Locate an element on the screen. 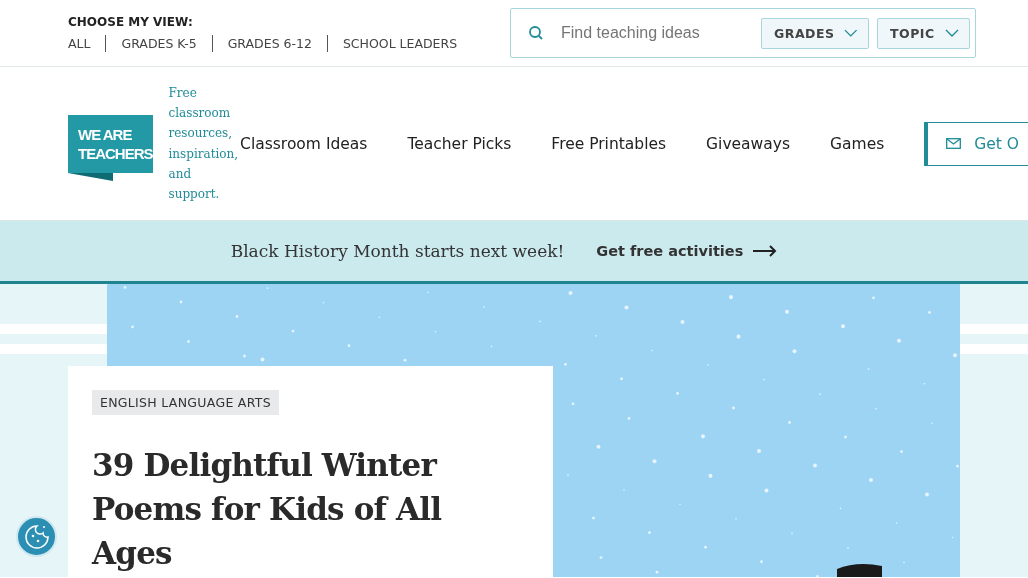 The width and height of the screenshot is (1028, 578). cookie-icon is located at coordinates (36, 536).